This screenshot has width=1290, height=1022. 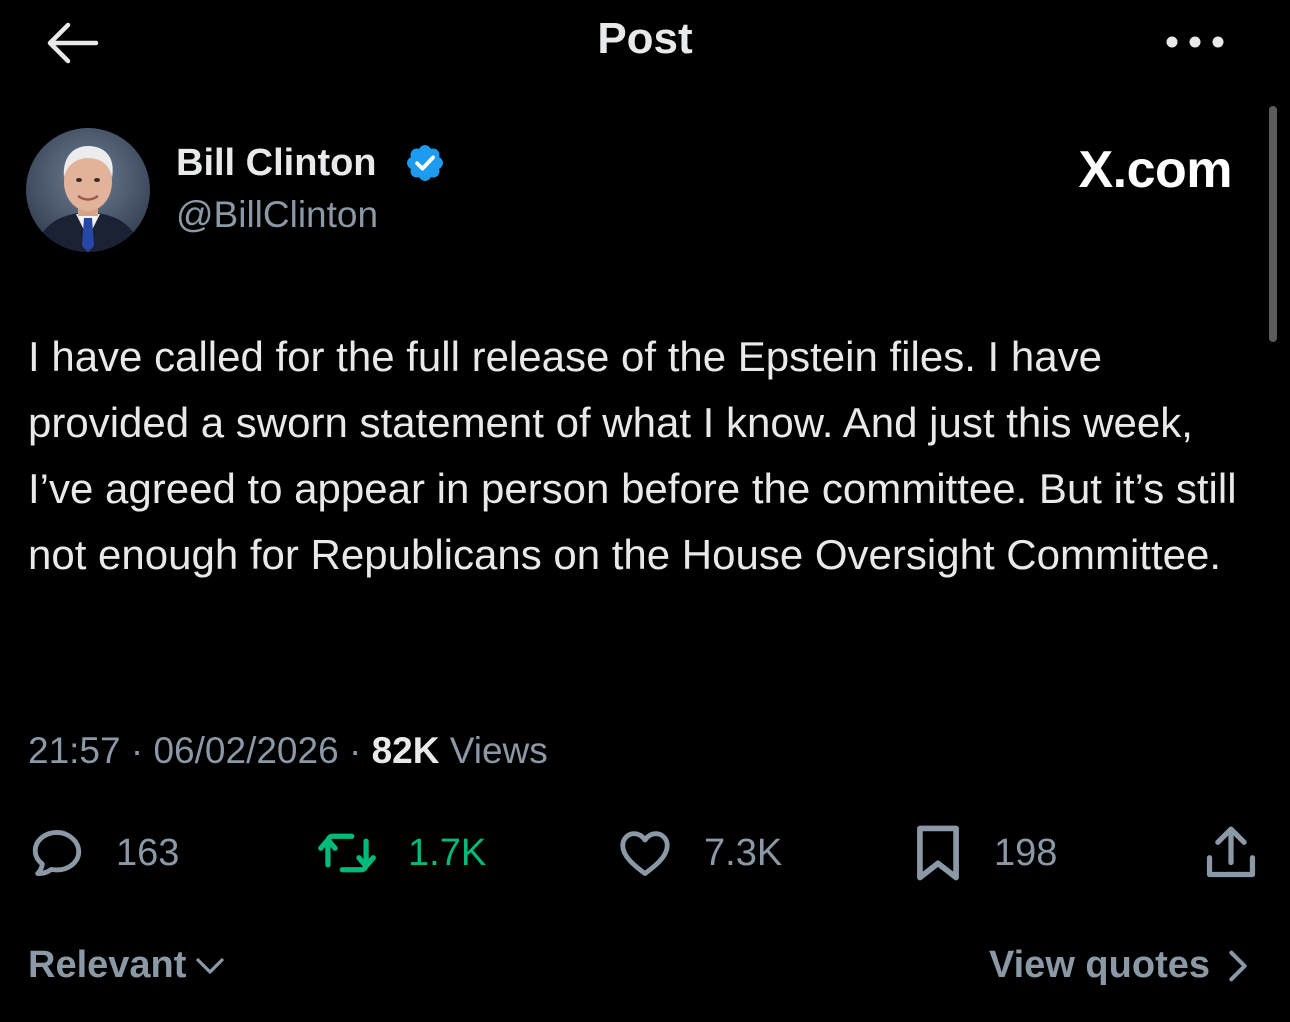 What do you see at coordinates (107, 965) in the screenshot?
I see `sort-label: Relevant` at bounding box center [107, 965].